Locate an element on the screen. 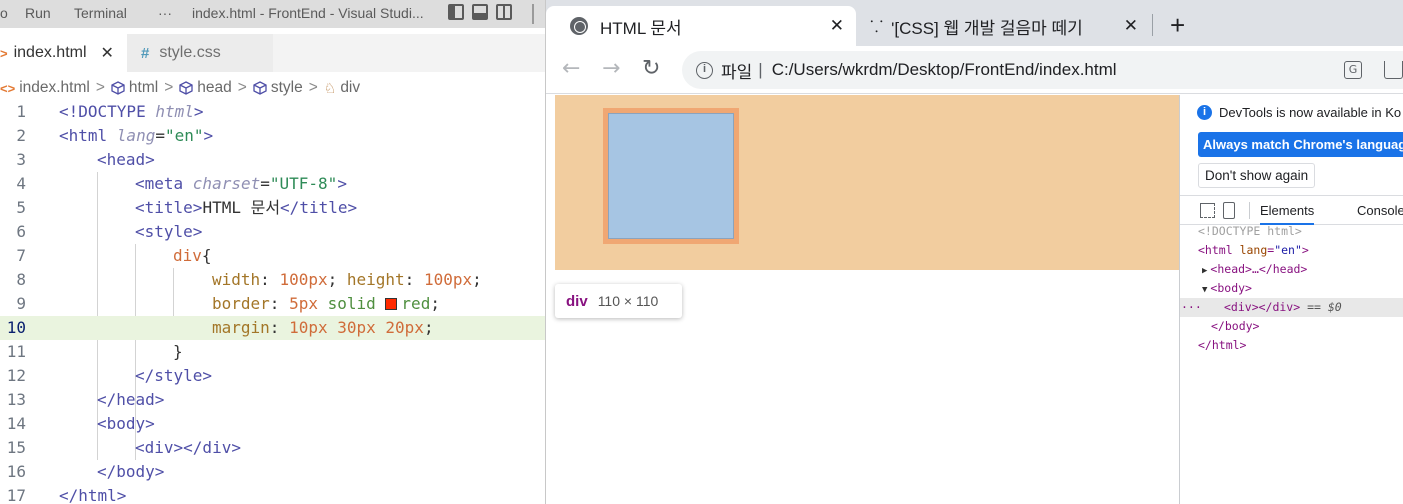 This screenshot has width=1403, height=504. layout-controls is located at coordinates (484, 13).